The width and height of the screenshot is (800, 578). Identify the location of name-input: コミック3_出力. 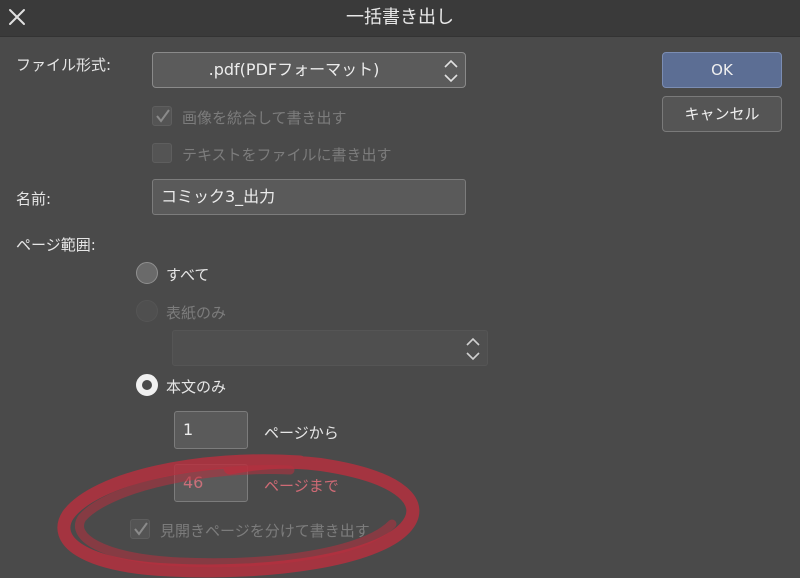
(309, 197).